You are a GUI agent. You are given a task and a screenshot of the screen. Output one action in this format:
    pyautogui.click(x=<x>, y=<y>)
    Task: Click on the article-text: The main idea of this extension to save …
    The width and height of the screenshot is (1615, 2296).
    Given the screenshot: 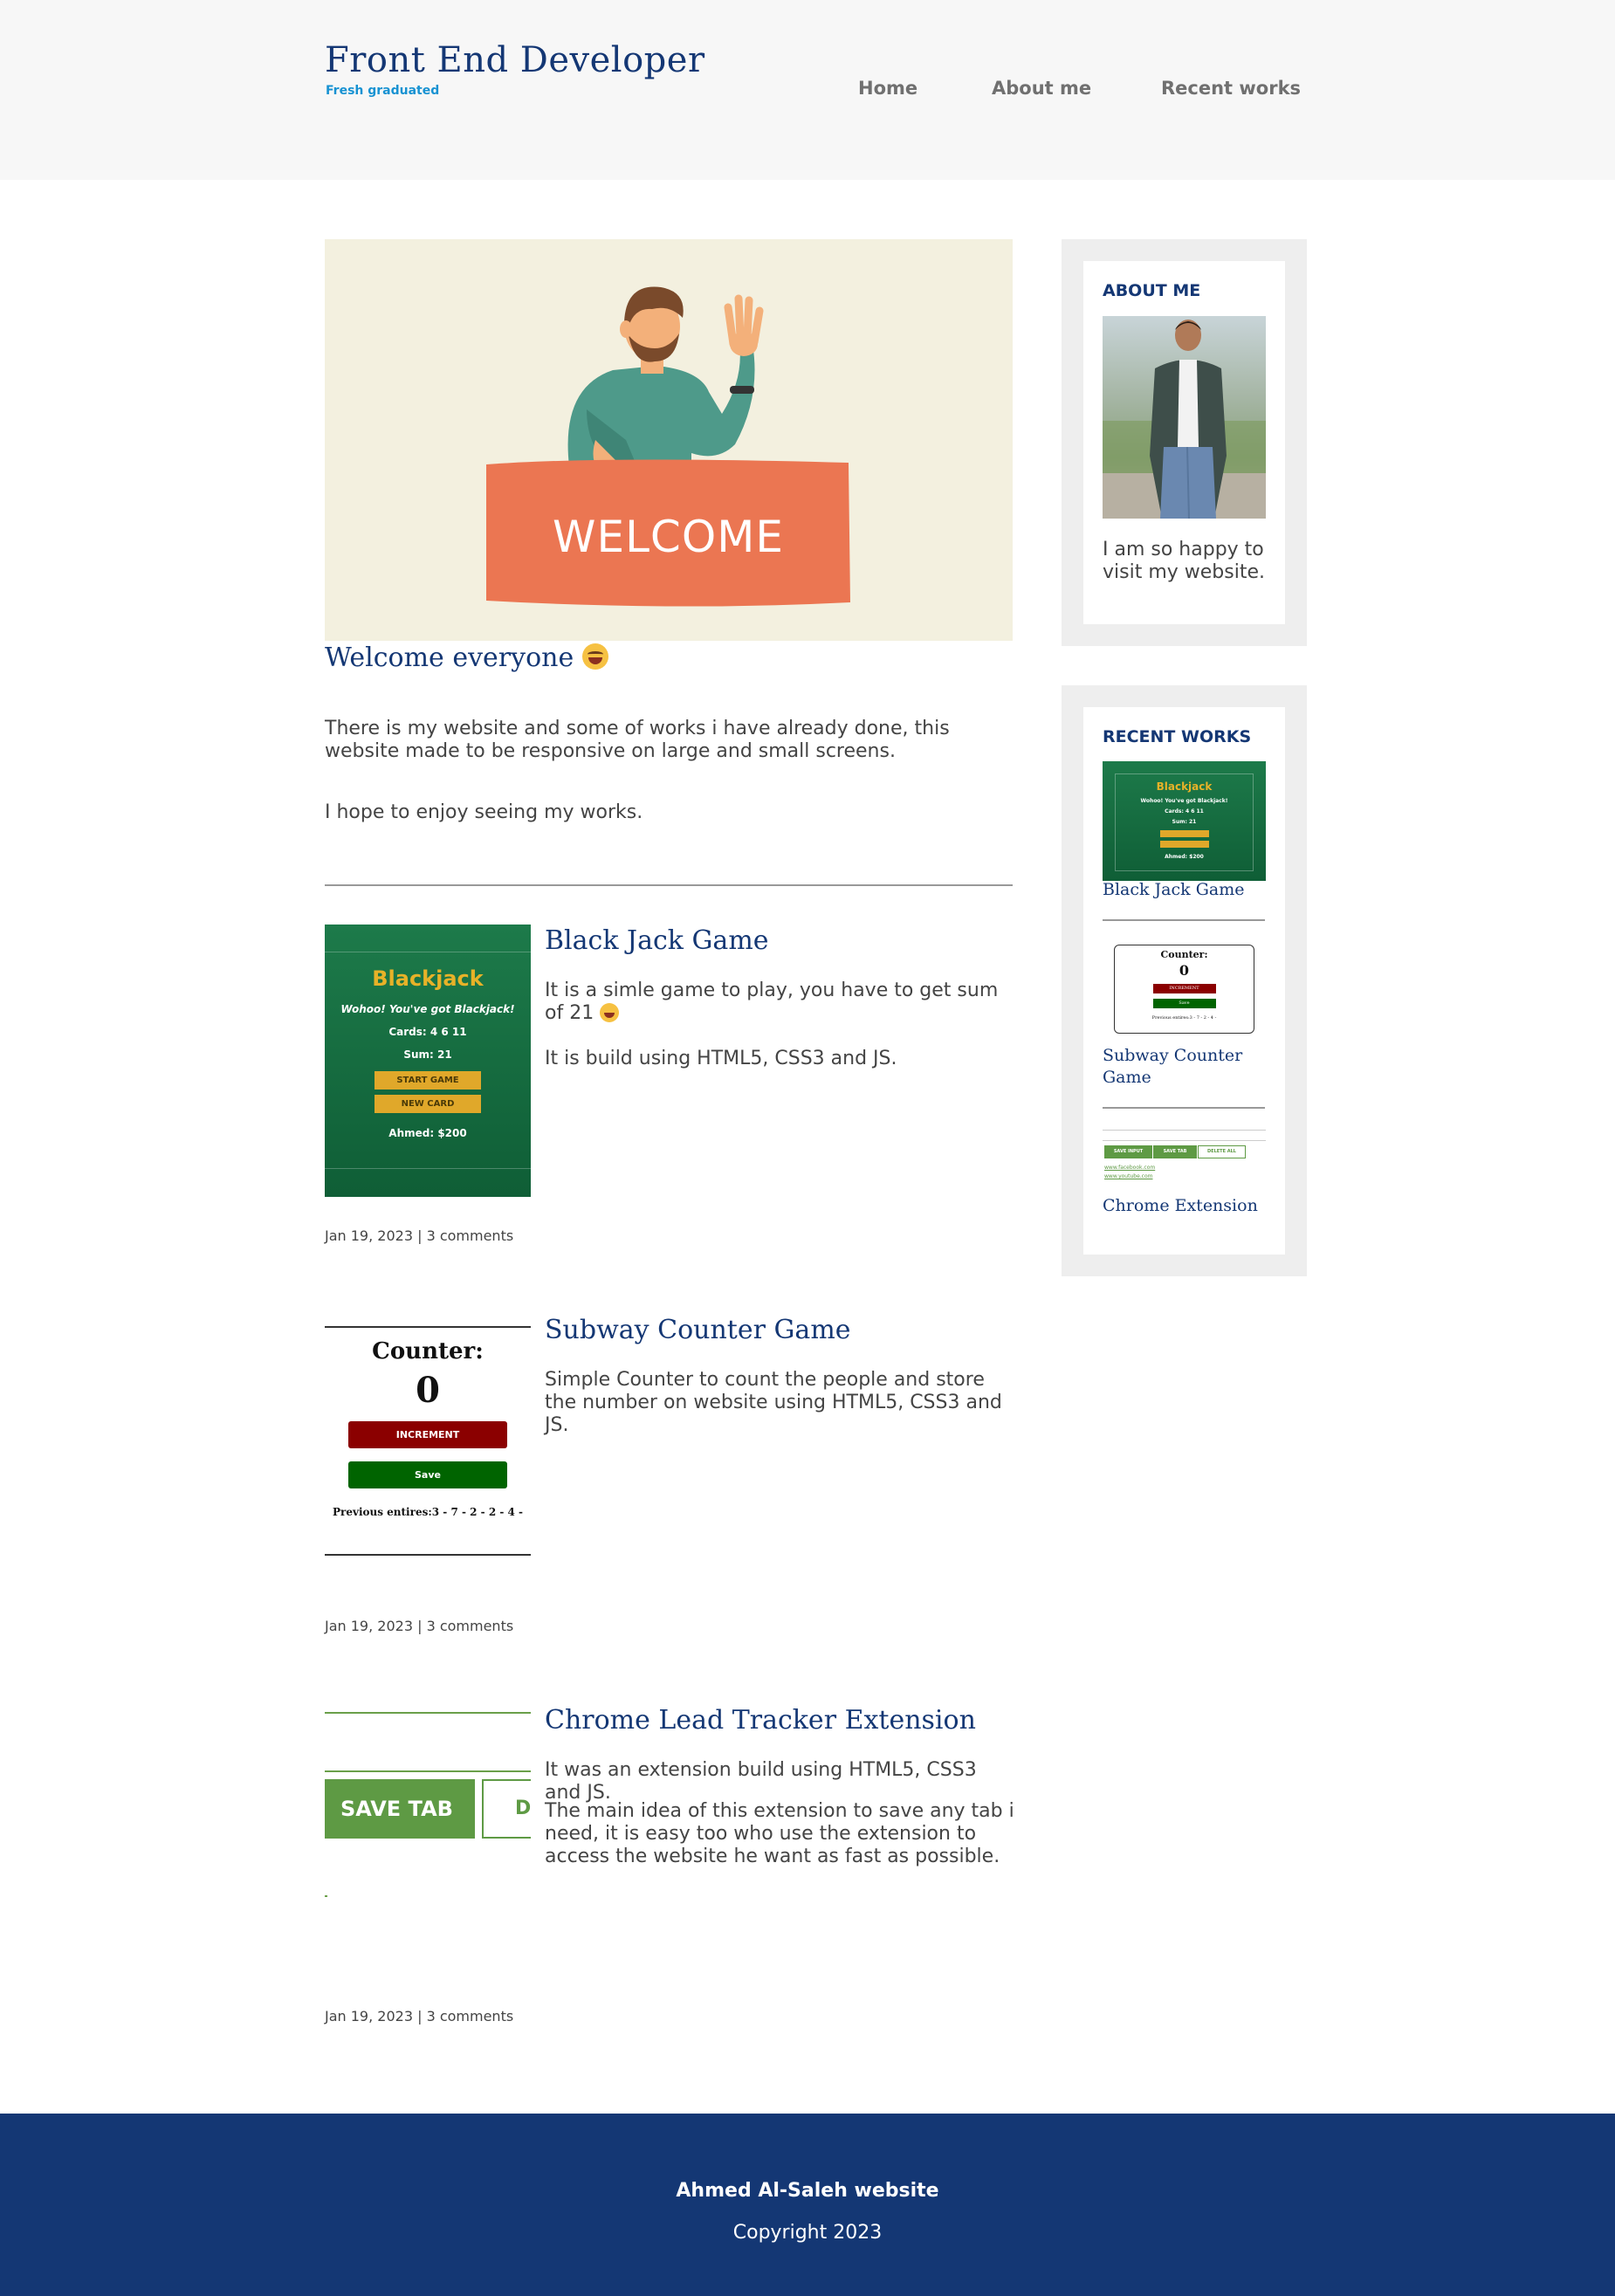 What is the action you would take?
    pyautogui.click(x=779, y=1833)
    